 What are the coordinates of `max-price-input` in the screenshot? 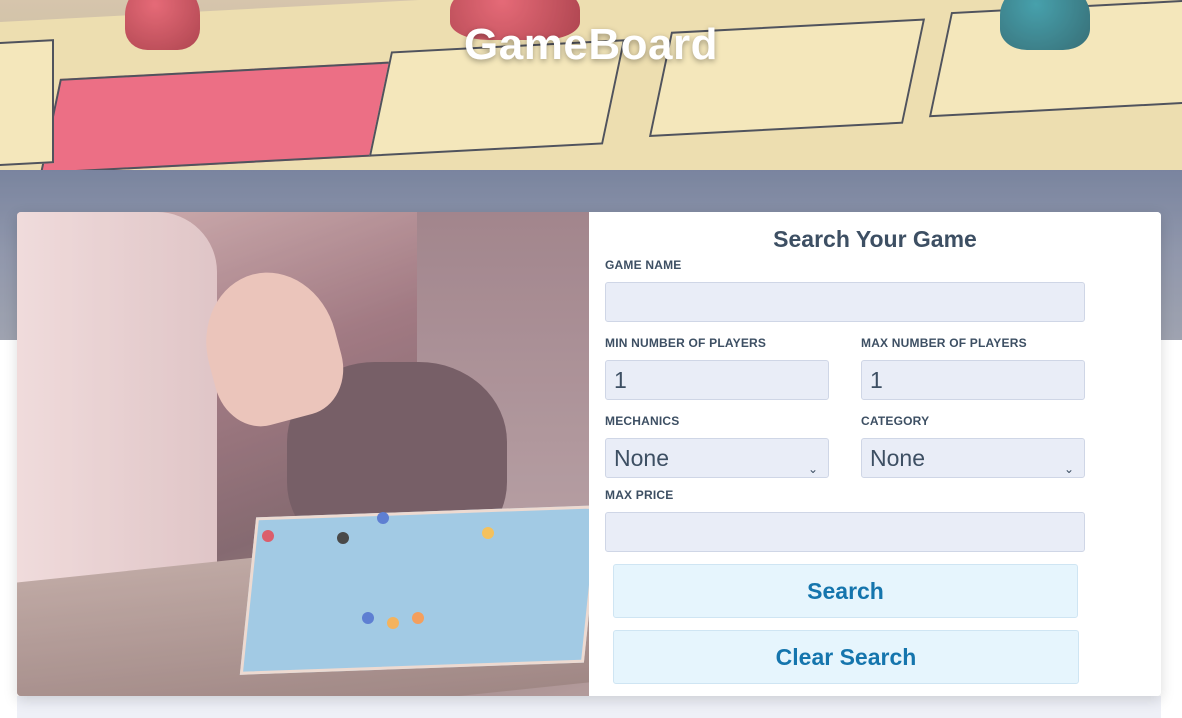 It's located at (845, 532).